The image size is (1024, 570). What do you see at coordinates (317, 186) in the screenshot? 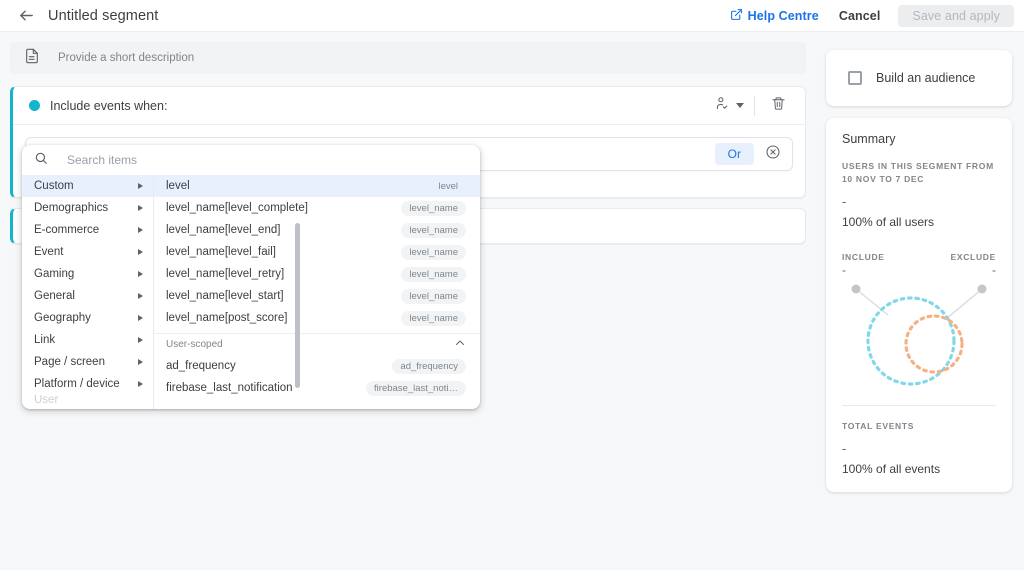
I see `option-item: level level` at bounding box center [317, 186].